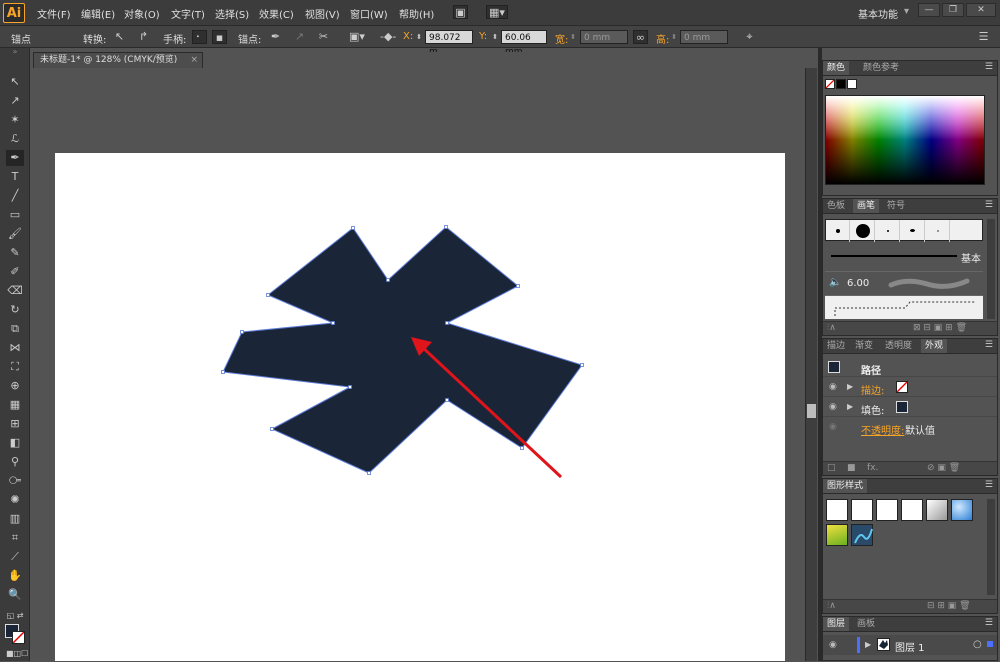 The height and width of the screenshot is (662, 1000). What do you see at coordinates (905, 140) in the screenshot?
I see `color-spectrum` at bounding box center [905, 140].